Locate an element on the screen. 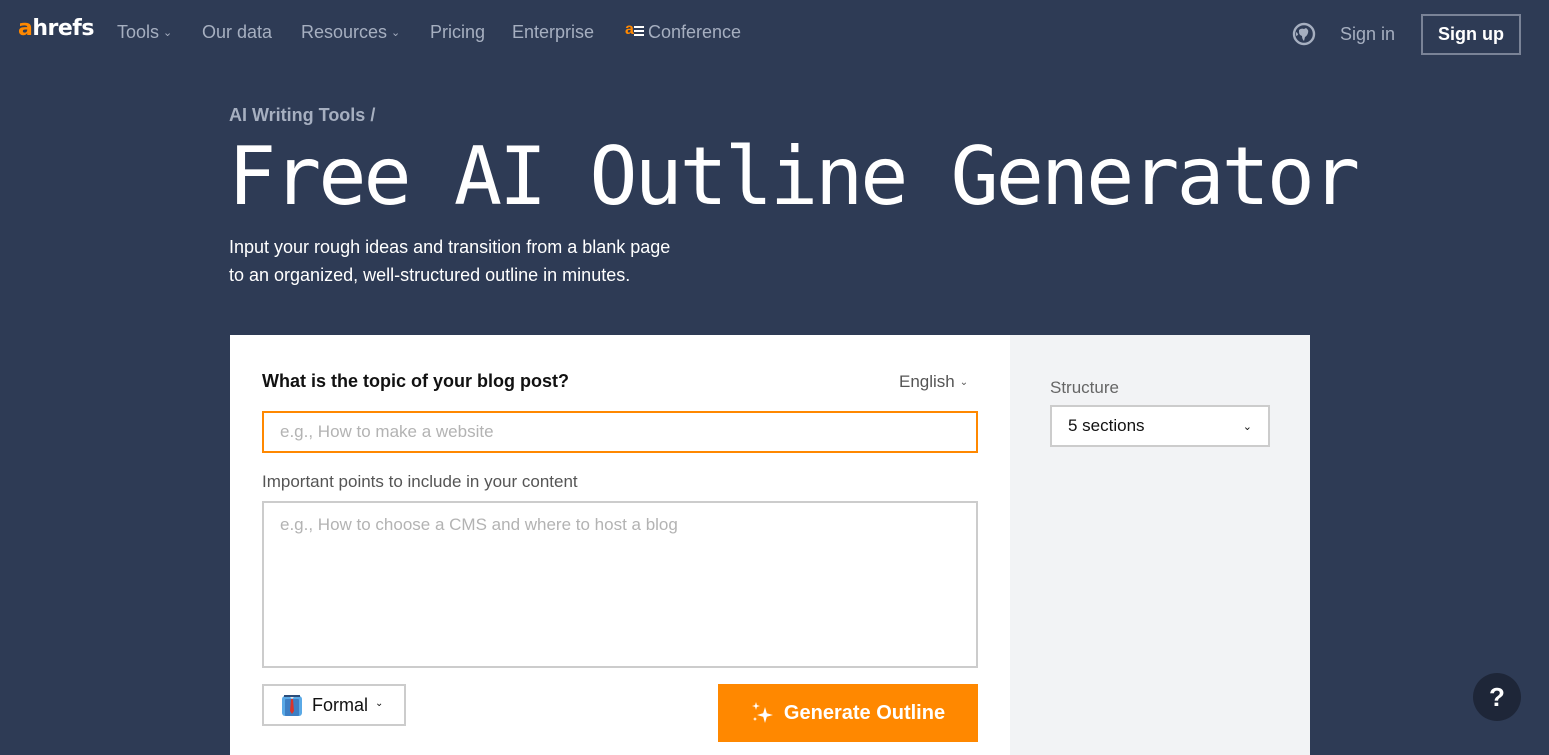  topic-input is located at coordinates (620, 432).